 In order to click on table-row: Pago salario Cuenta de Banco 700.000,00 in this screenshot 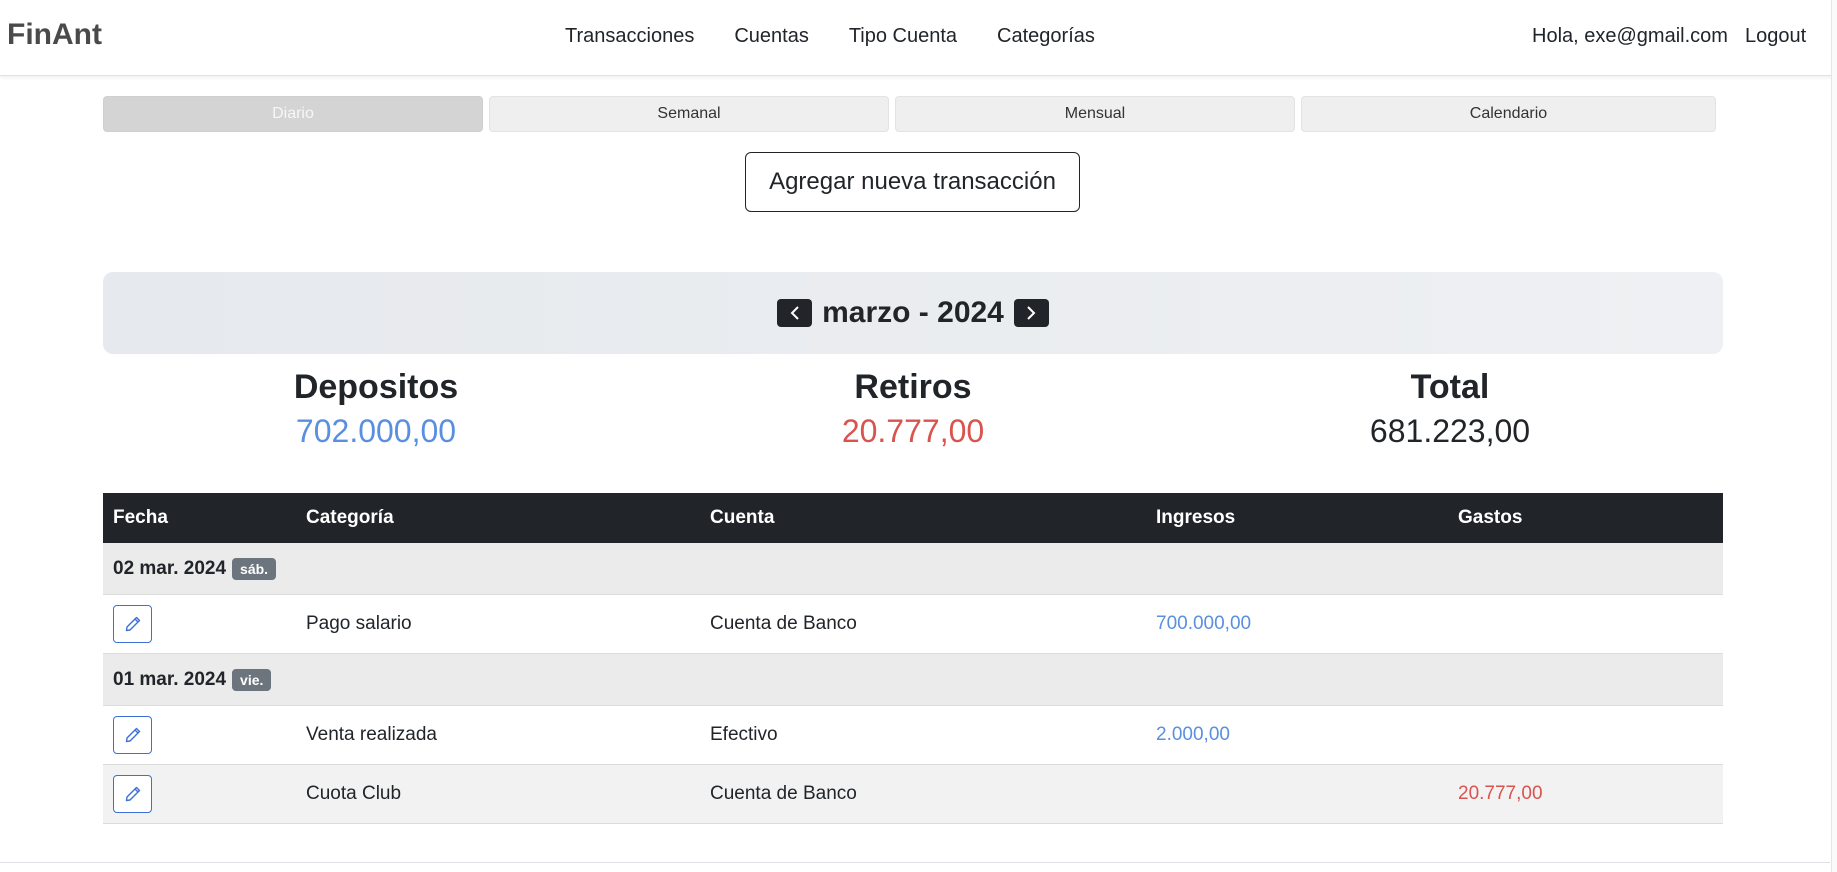, I will do `click(913, 624)`.